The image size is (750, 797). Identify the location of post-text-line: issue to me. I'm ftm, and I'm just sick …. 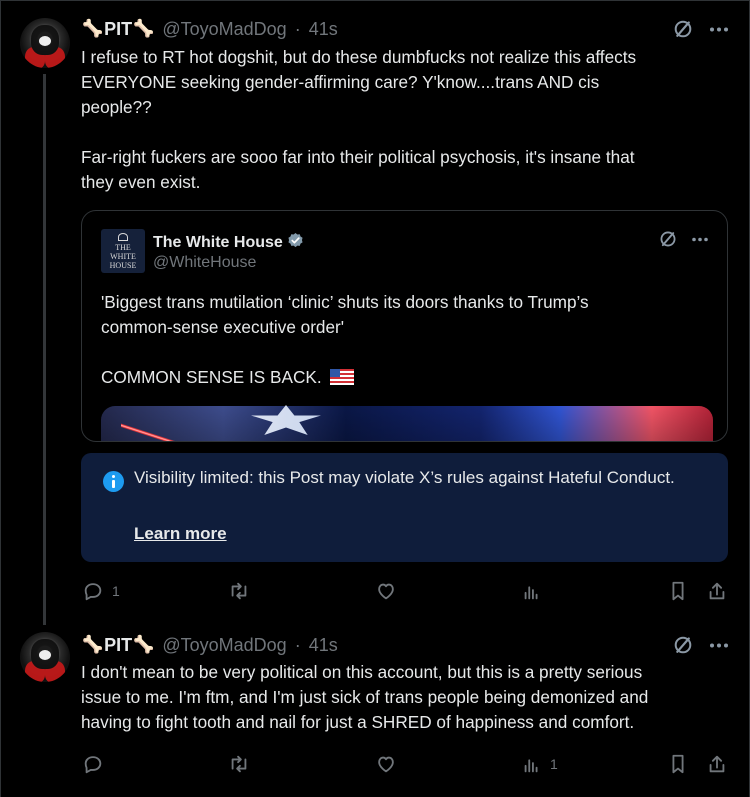
(365, 697).